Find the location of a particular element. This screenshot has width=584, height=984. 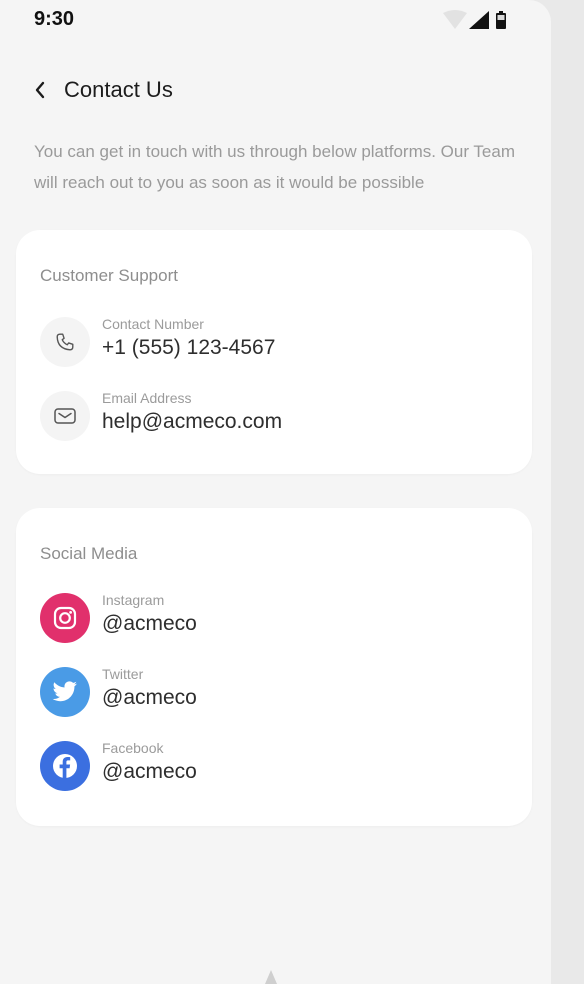

status-bar: 9:30 is located at coordinates (275, 20).